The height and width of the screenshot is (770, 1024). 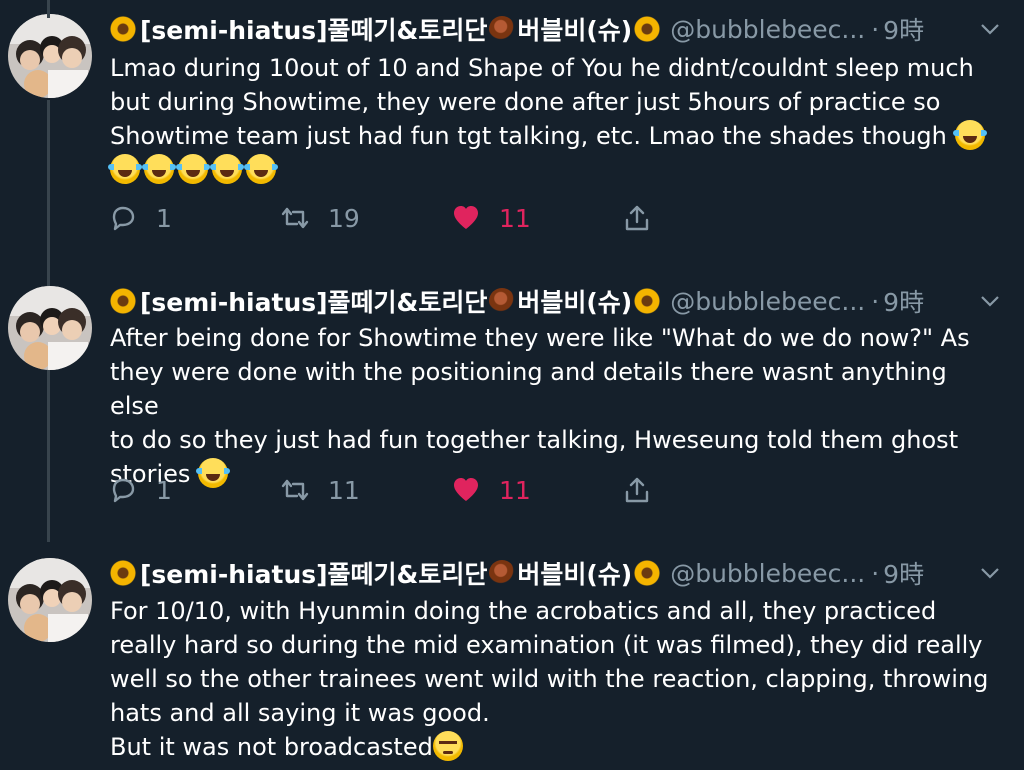 I want to click on retweet-button: 19, so click(x=320, y=218).